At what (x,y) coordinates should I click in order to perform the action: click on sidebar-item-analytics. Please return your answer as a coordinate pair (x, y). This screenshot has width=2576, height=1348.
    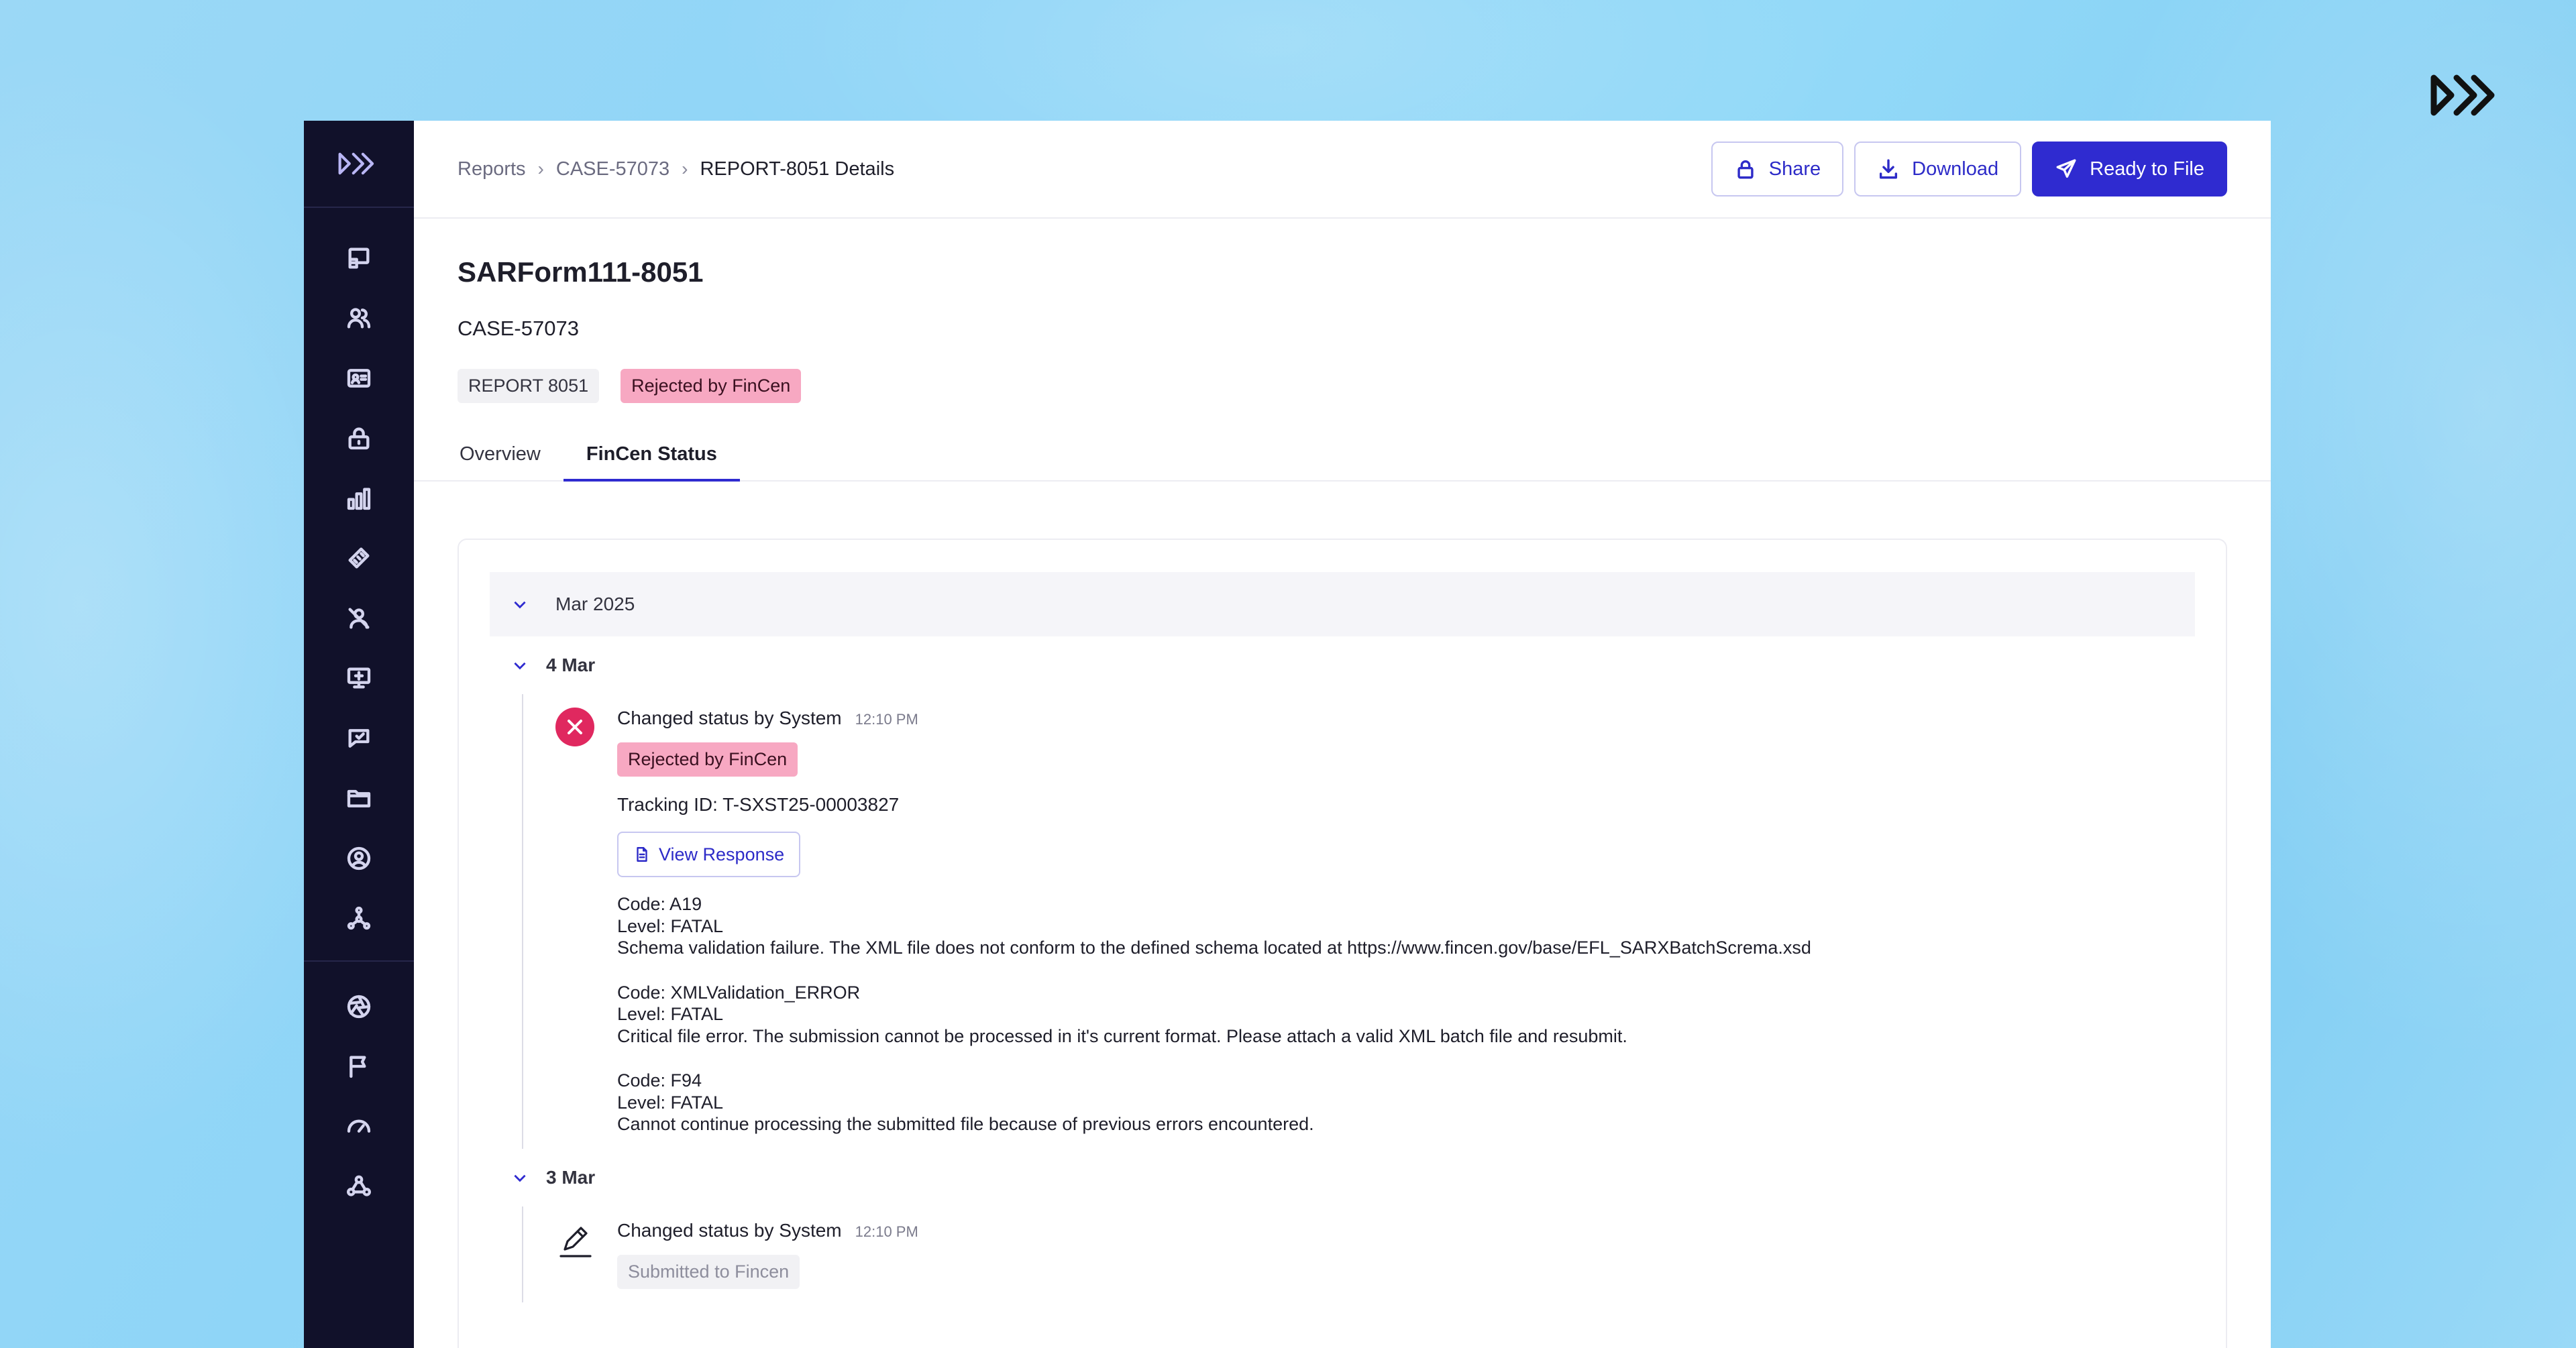
    Looking at the image, I should click on (359, 498).